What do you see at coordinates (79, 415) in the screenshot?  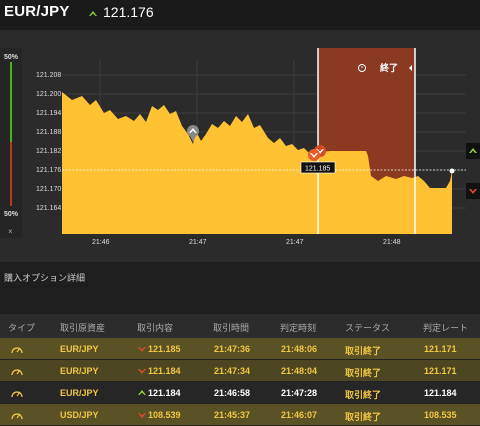 I see `asset: USD/JPY` at bounding box center [79, 415].